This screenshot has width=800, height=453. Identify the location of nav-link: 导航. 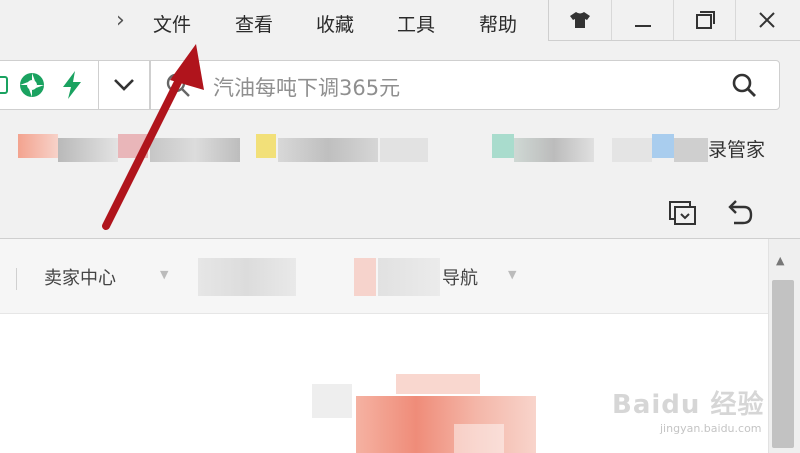
(460, 277).